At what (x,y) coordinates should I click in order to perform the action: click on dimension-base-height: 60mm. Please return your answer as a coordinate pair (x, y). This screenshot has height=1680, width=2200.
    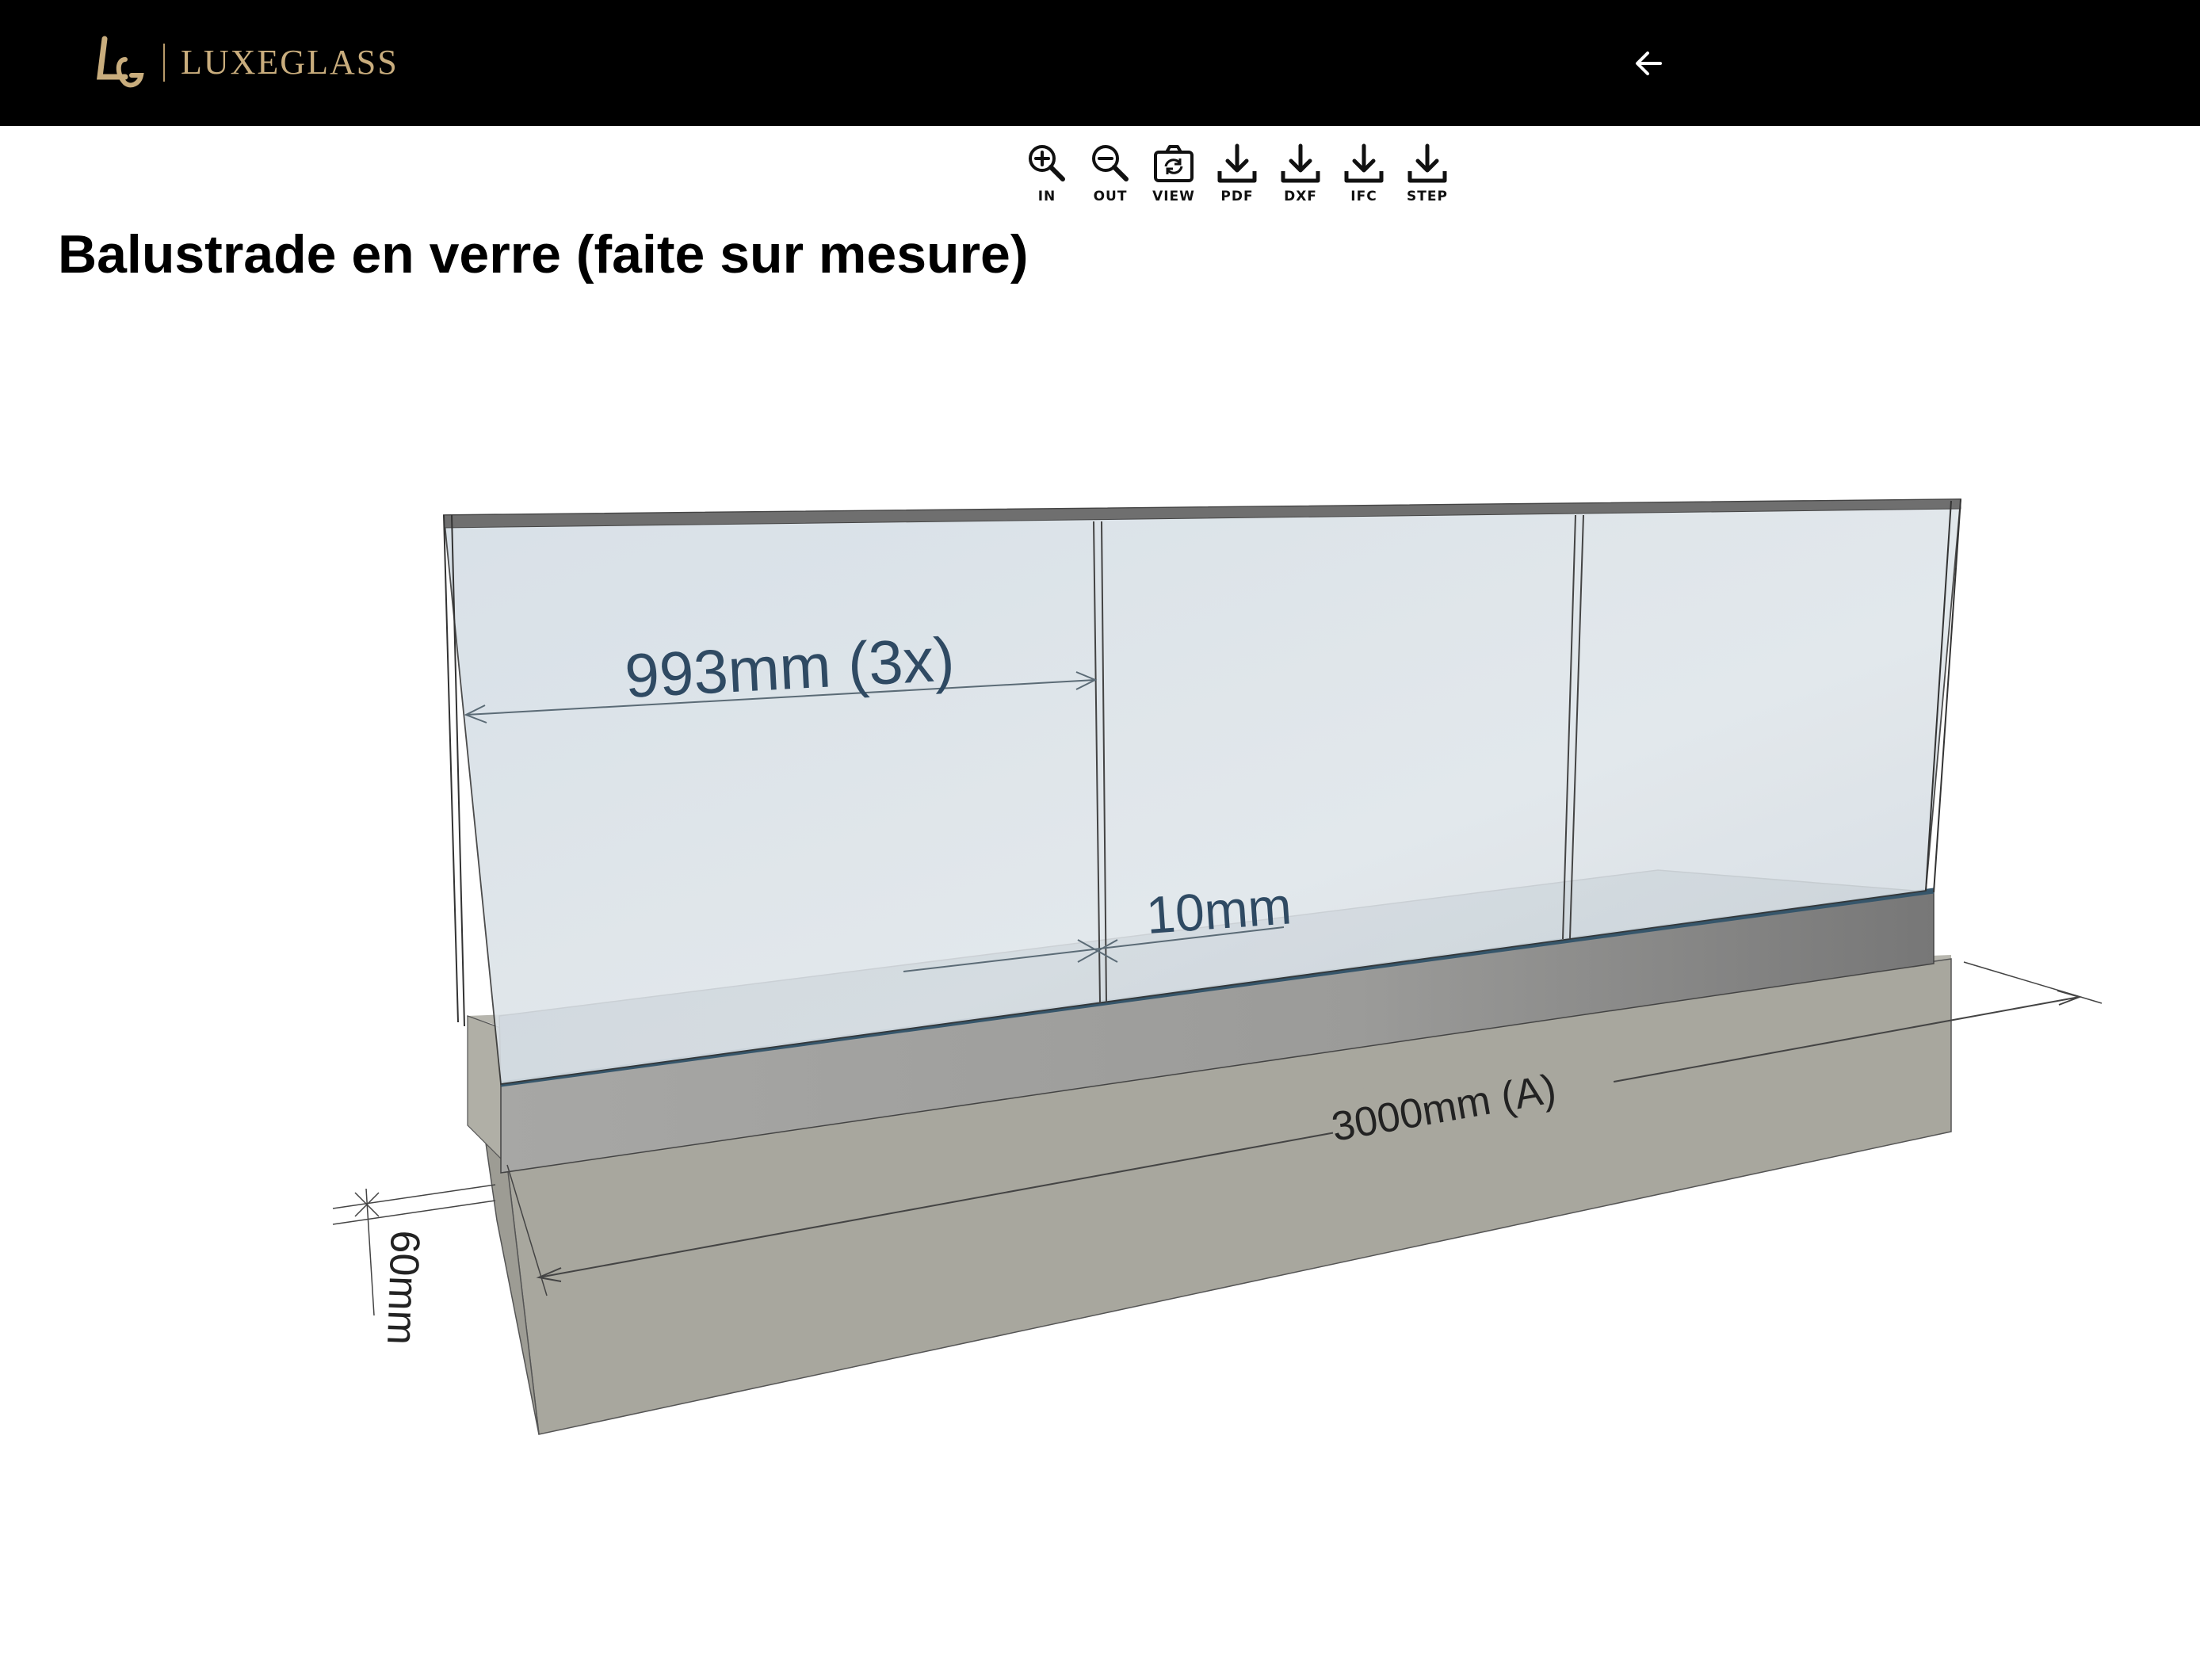
    Looking at the image, I should click on (414, 1265).